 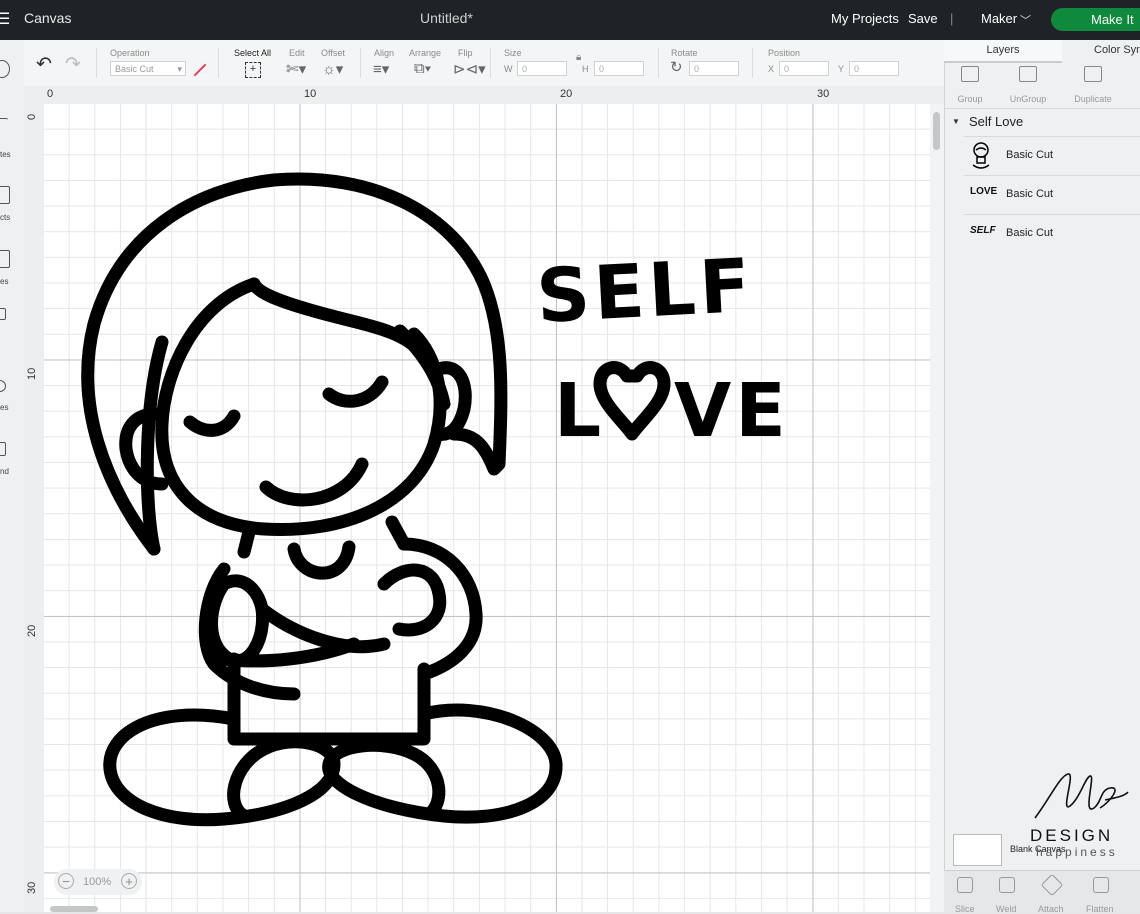 What do you see at coordinates (200, 70) in the screenshot?
I see `cut-line-color-icon` at bounding box center [200, 70].